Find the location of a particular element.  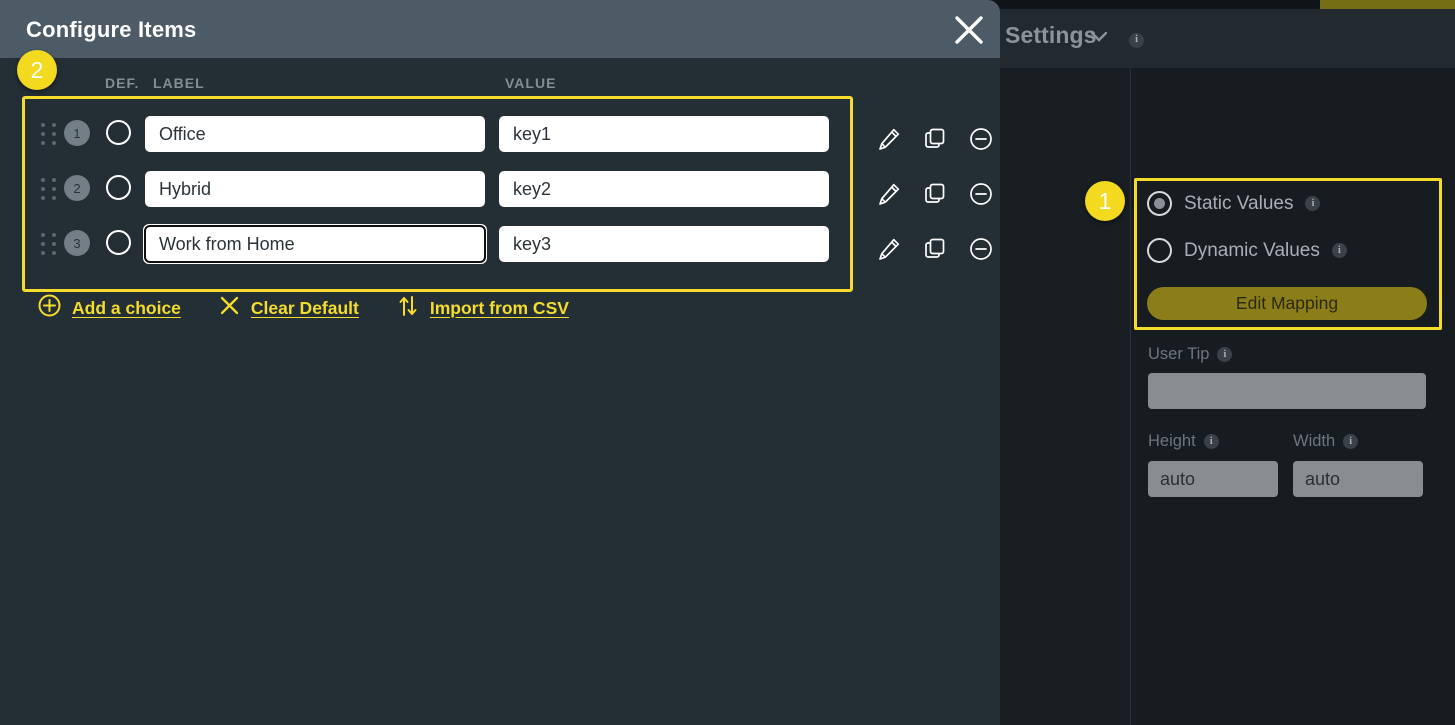

info-icon-glyph: i is located at coordinates (1136, 40).